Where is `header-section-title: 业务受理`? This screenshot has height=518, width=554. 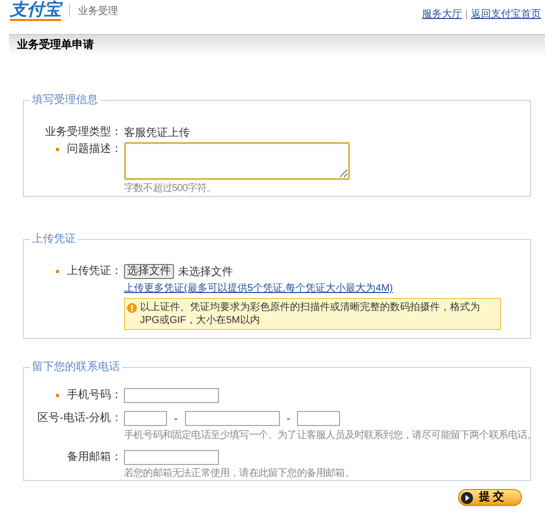 header-section-title: 业务受理 is located at coordinates (98, 11).